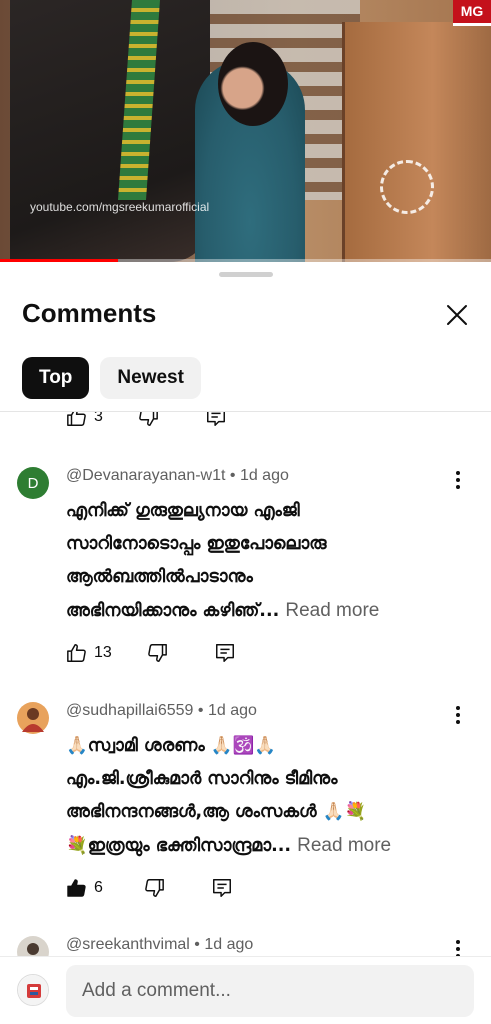 This screenshot has height=1024, width=491. I want to click on like-count: 6, so click(98, 887).